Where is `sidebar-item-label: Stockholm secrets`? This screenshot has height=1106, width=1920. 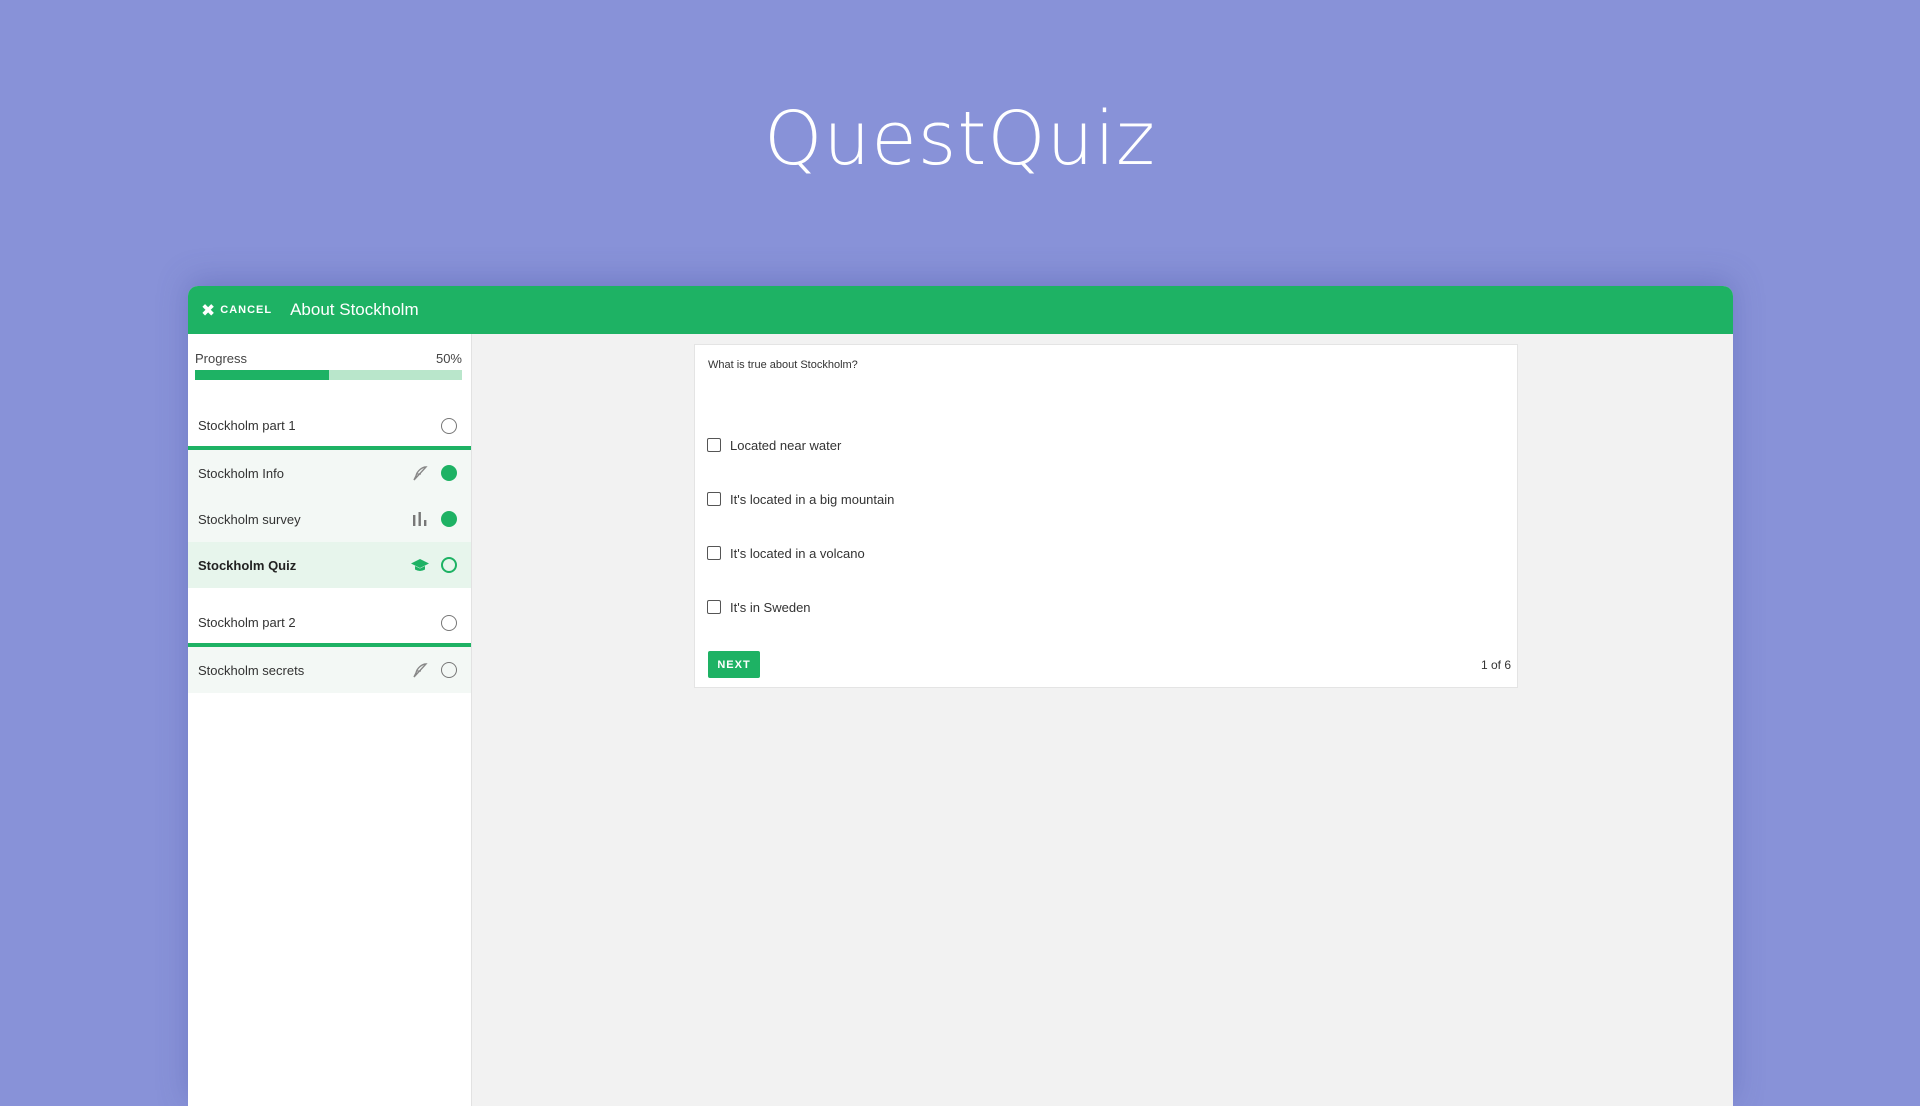 sidebar-item-label: Stockholm secrets is located at coordinates (251, 670).